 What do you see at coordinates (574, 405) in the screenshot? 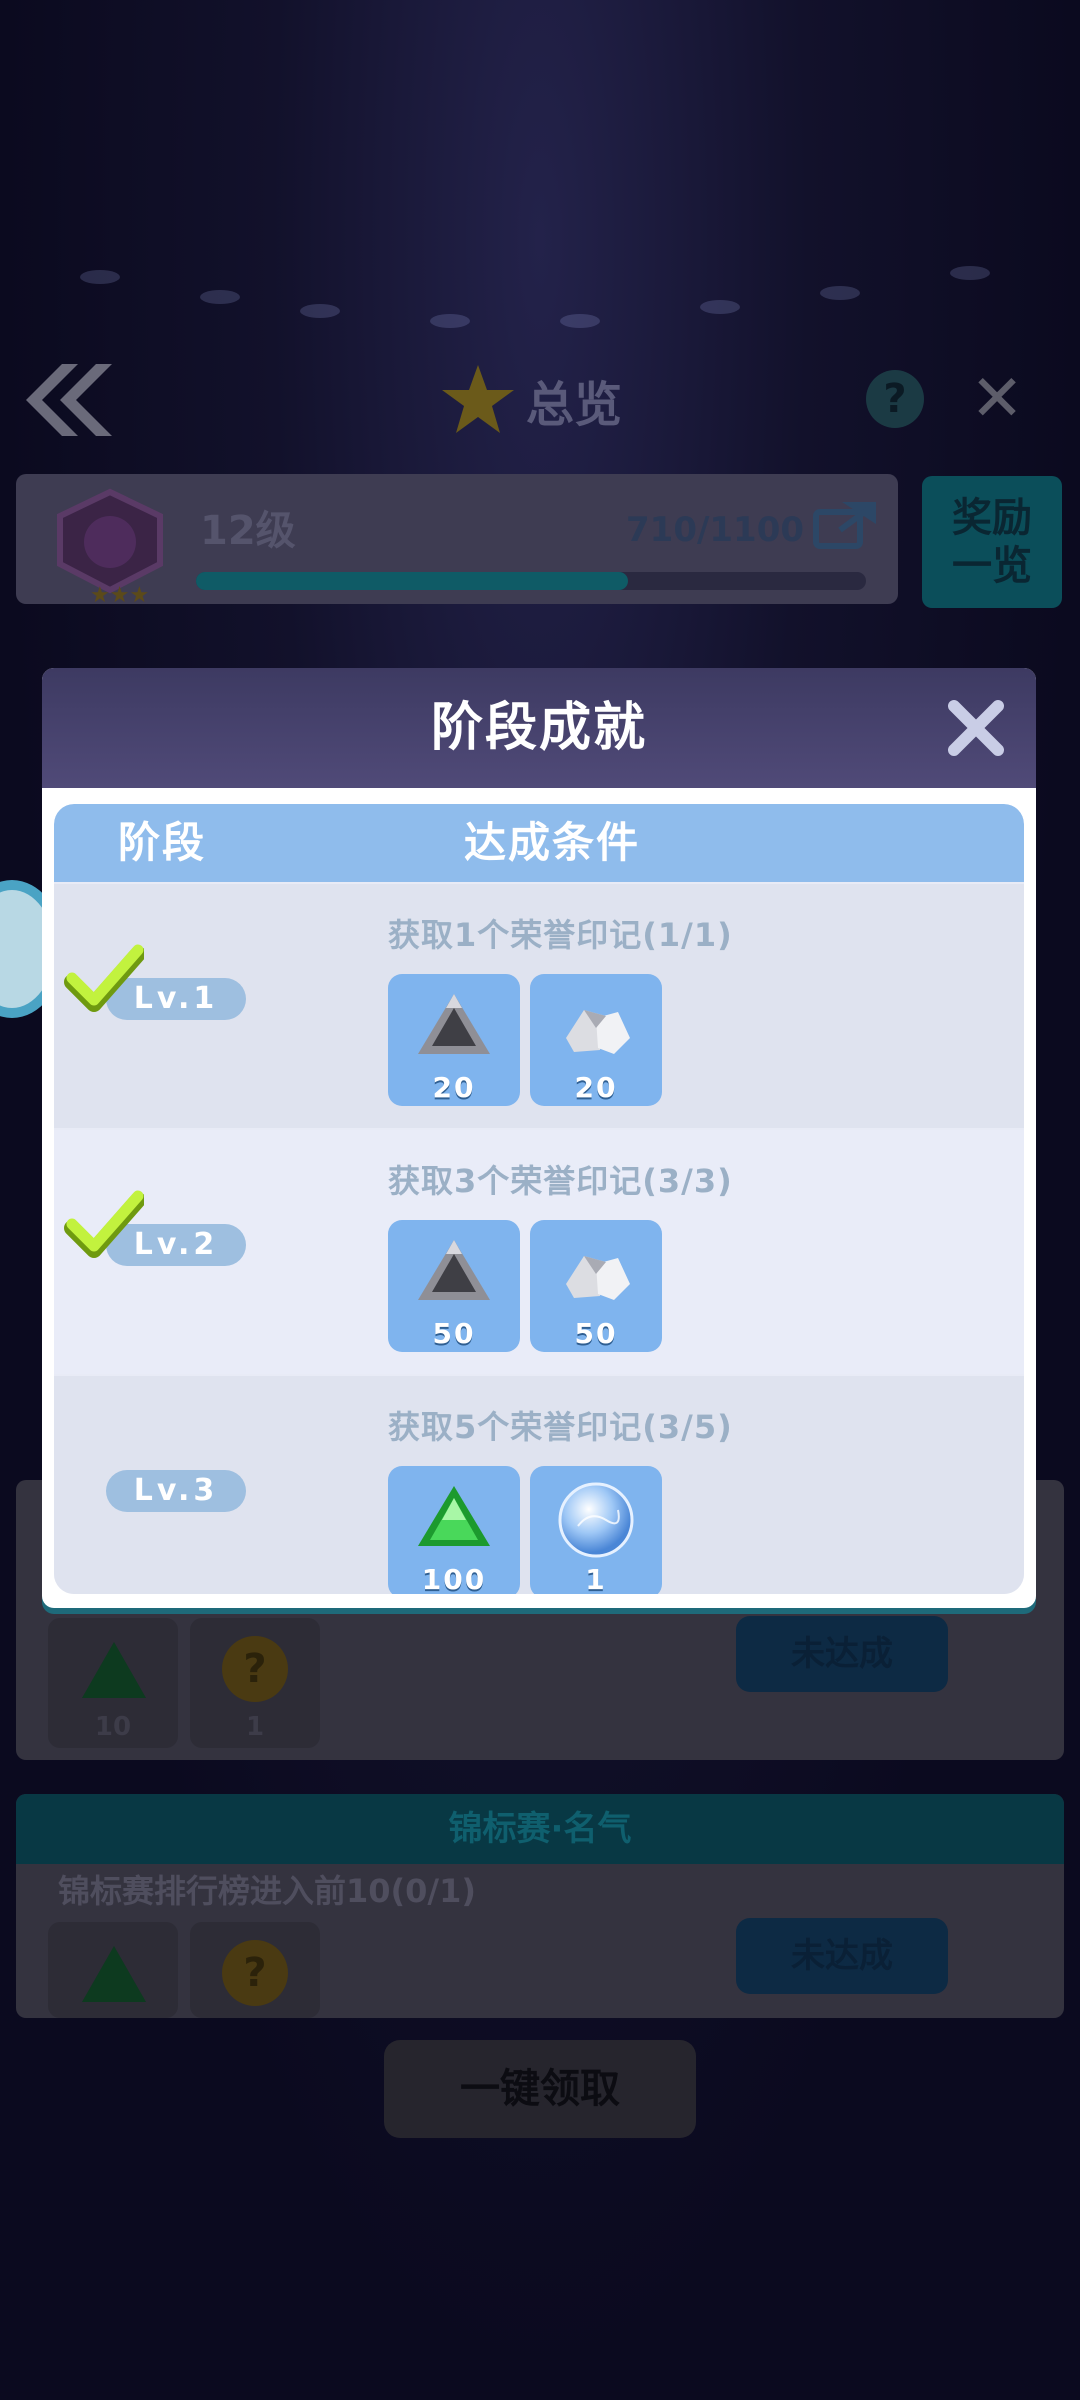
I see `page-title-text: 总览` at bounding box center [574, 405].